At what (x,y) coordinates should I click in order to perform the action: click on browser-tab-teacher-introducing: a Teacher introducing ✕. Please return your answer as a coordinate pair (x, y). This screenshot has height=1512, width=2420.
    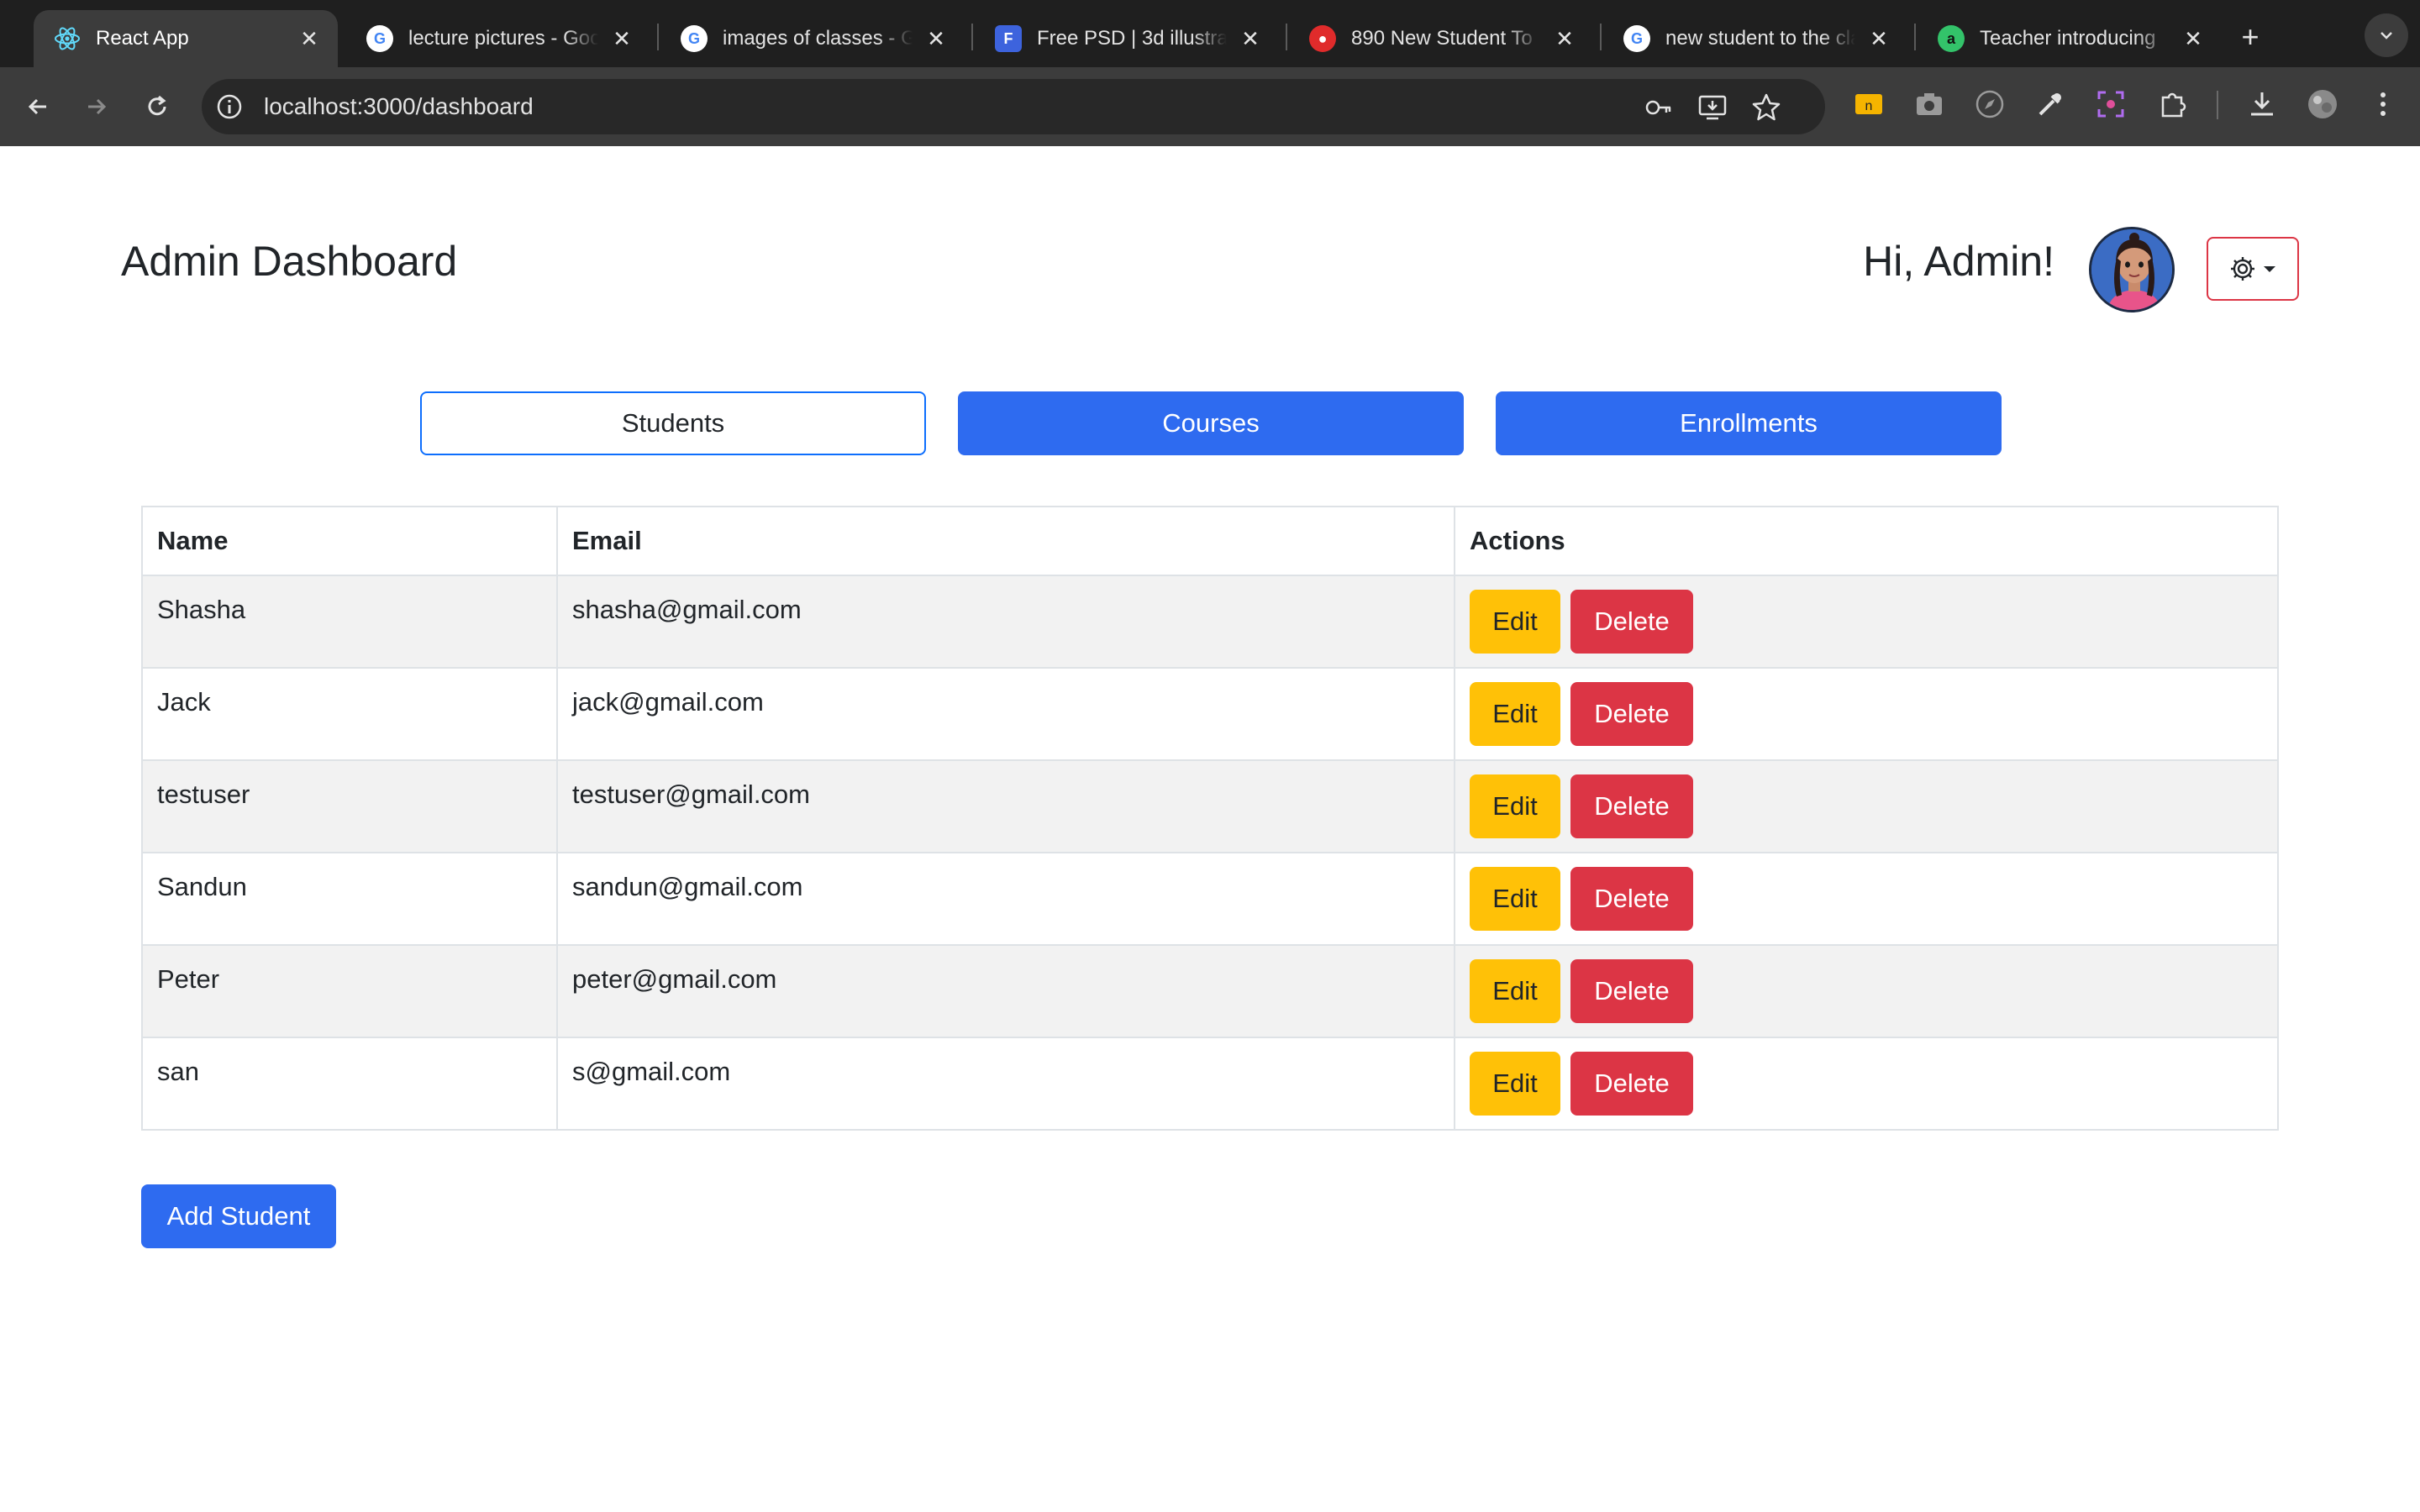
    Looking at the image, I should click on (2070, 38).